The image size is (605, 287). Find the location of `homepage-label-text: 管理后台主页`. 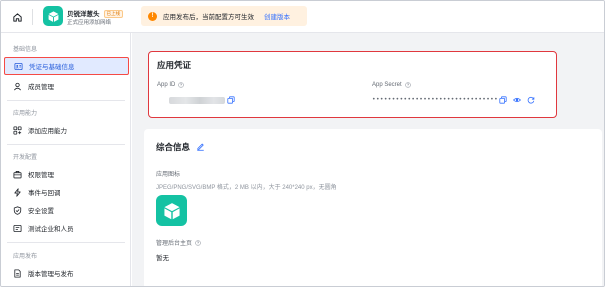

homepage-label-text: 管理后台主页 is located at coordinates (174, 244).